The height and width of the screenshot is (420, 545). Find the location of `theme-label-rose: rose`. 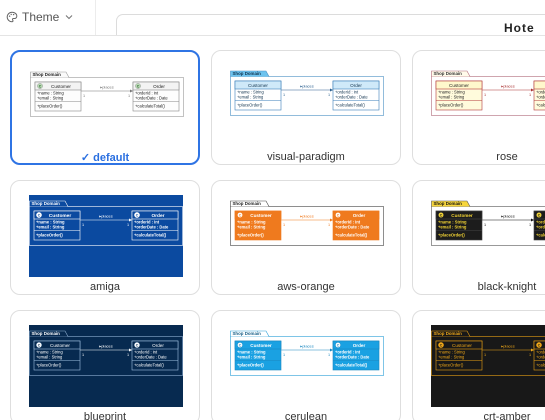

theme-label-rose: rose is located at coordinates (478, 157).